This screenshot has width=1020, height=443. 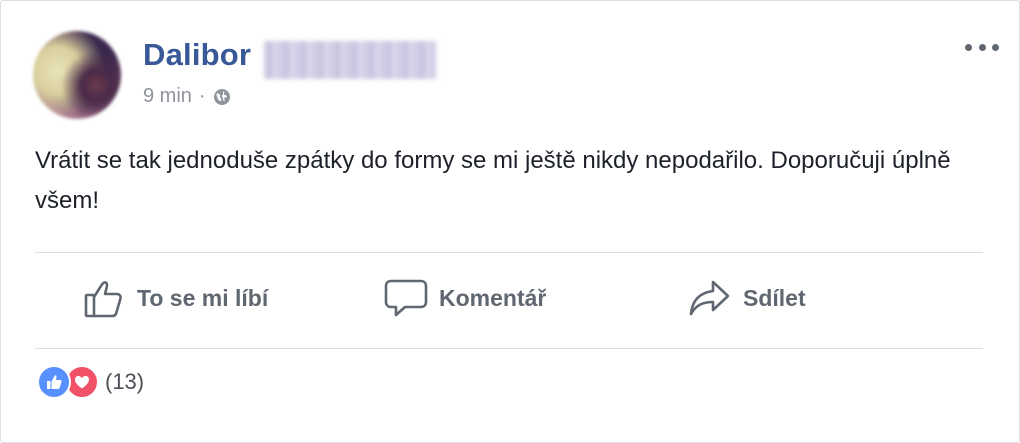 I want to click on globe-icon, so click(x=222, y=97).